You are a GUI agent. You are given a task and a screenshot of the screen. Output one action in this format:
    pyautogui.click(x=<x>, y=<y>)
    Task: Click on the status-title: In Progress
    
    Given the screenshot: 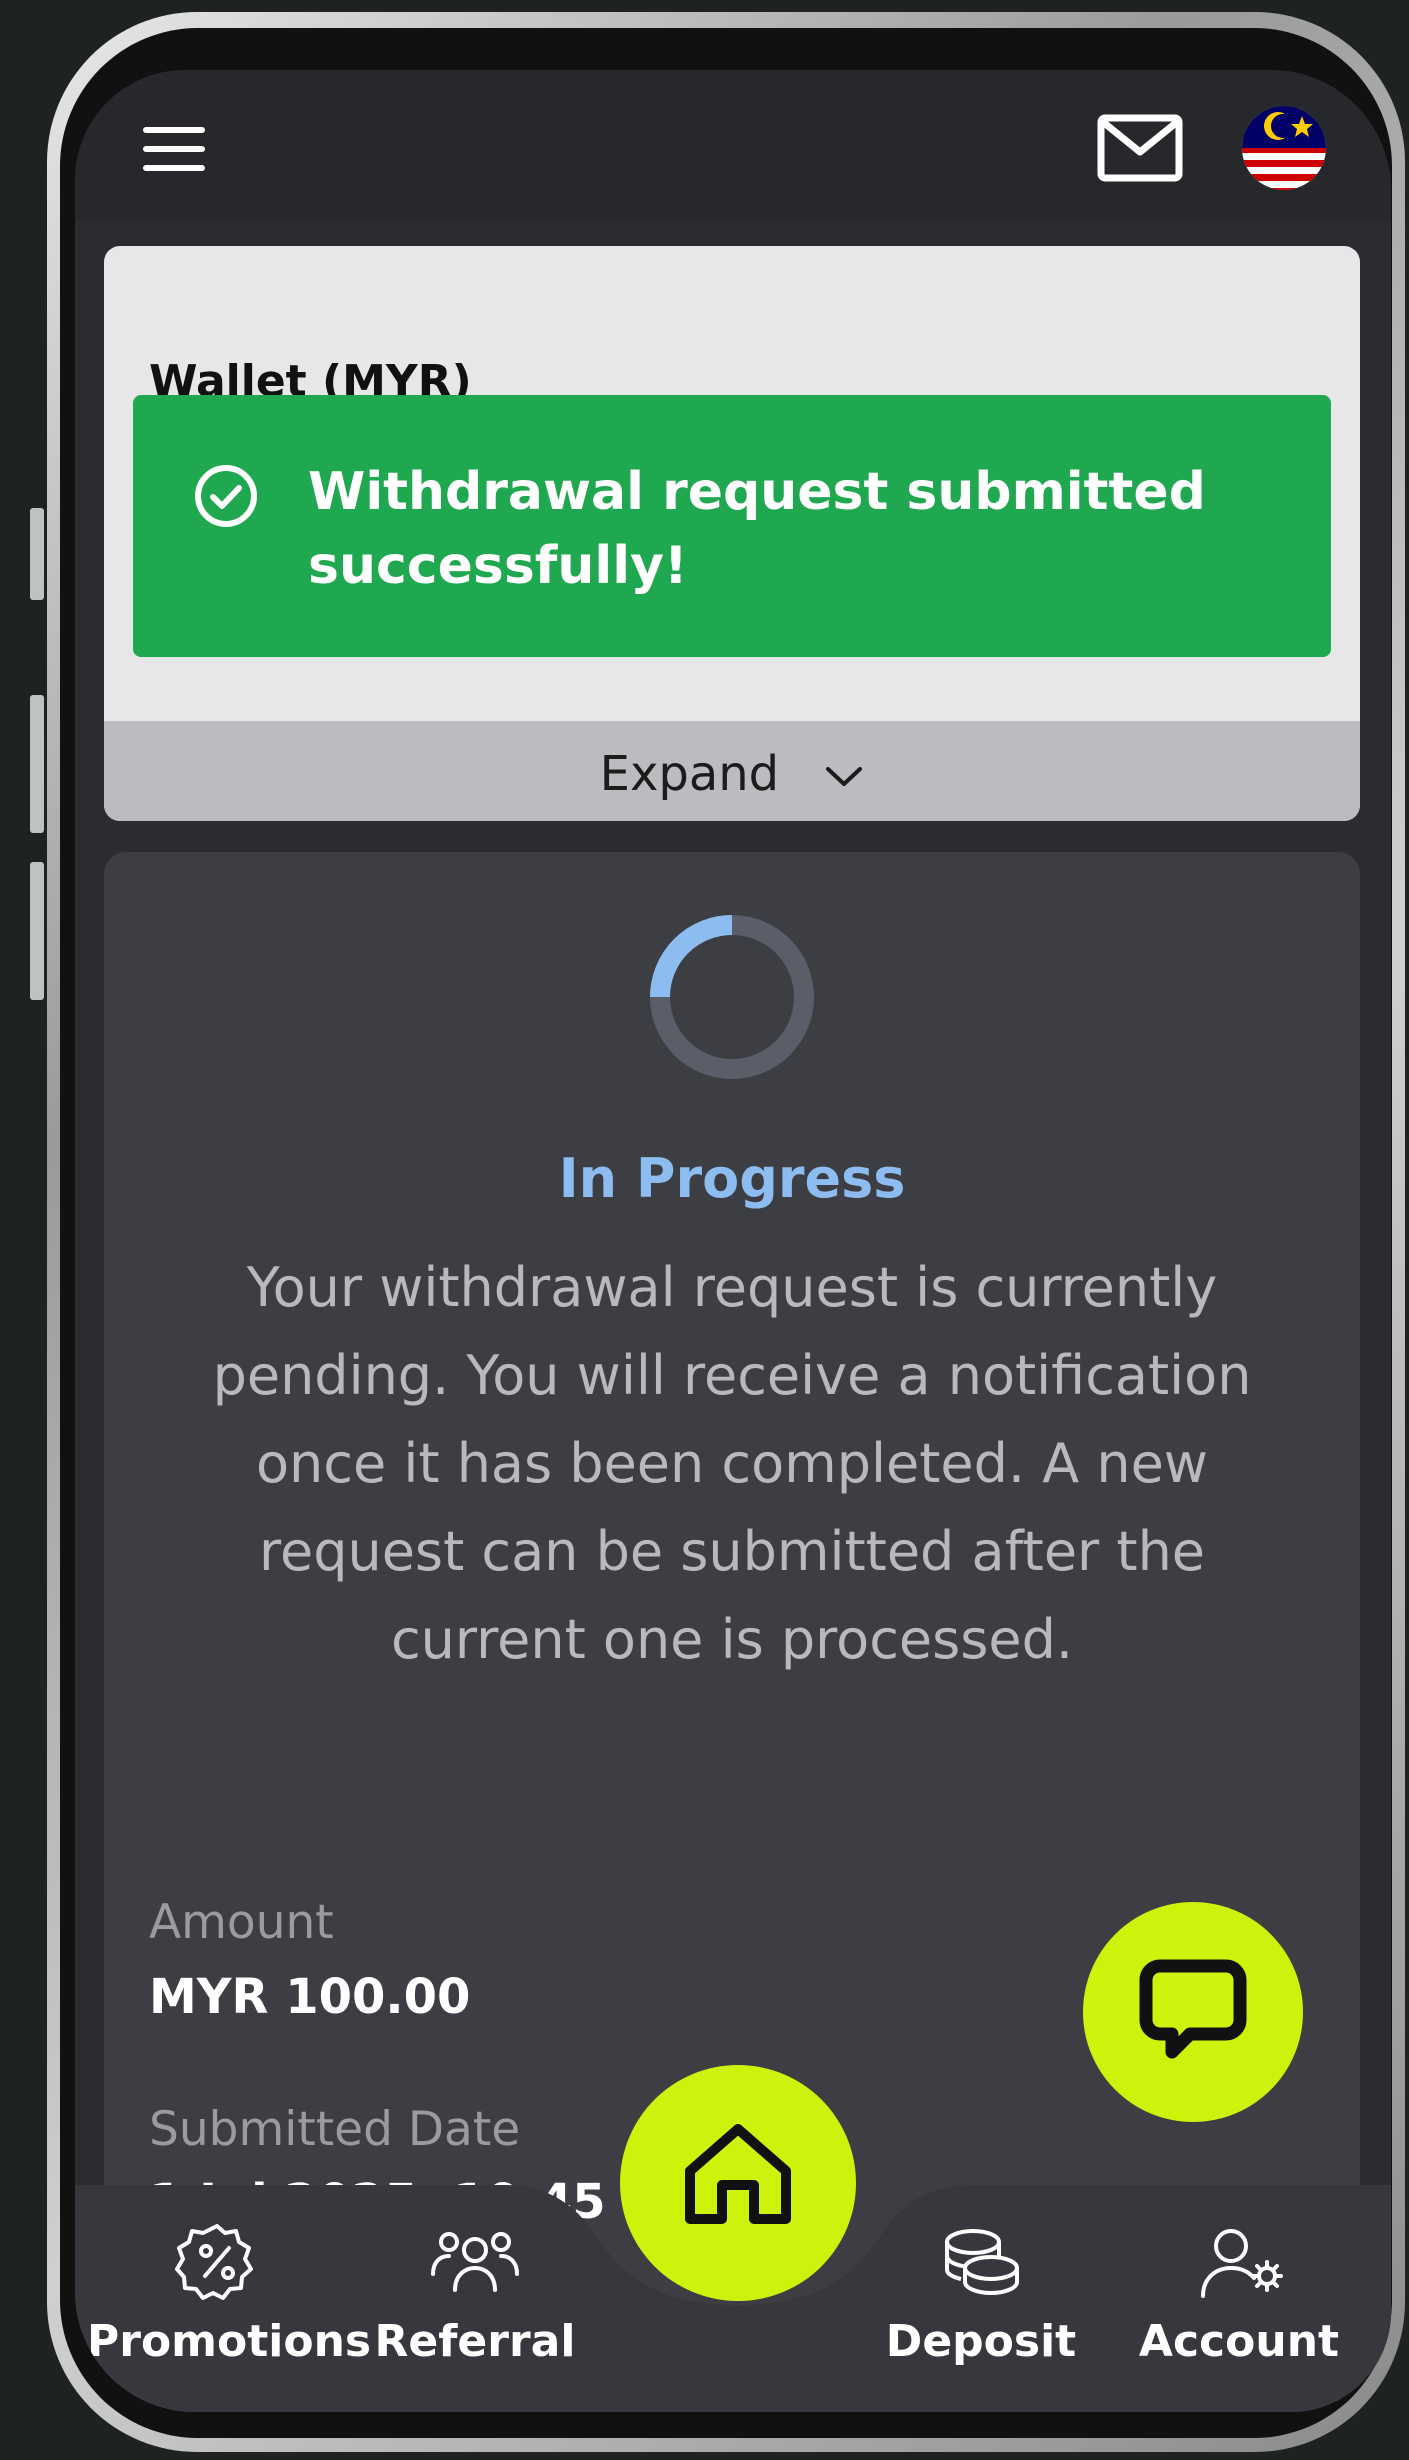 What is the action you would take?
    pyautogui.click(x=732, y=1178)
    